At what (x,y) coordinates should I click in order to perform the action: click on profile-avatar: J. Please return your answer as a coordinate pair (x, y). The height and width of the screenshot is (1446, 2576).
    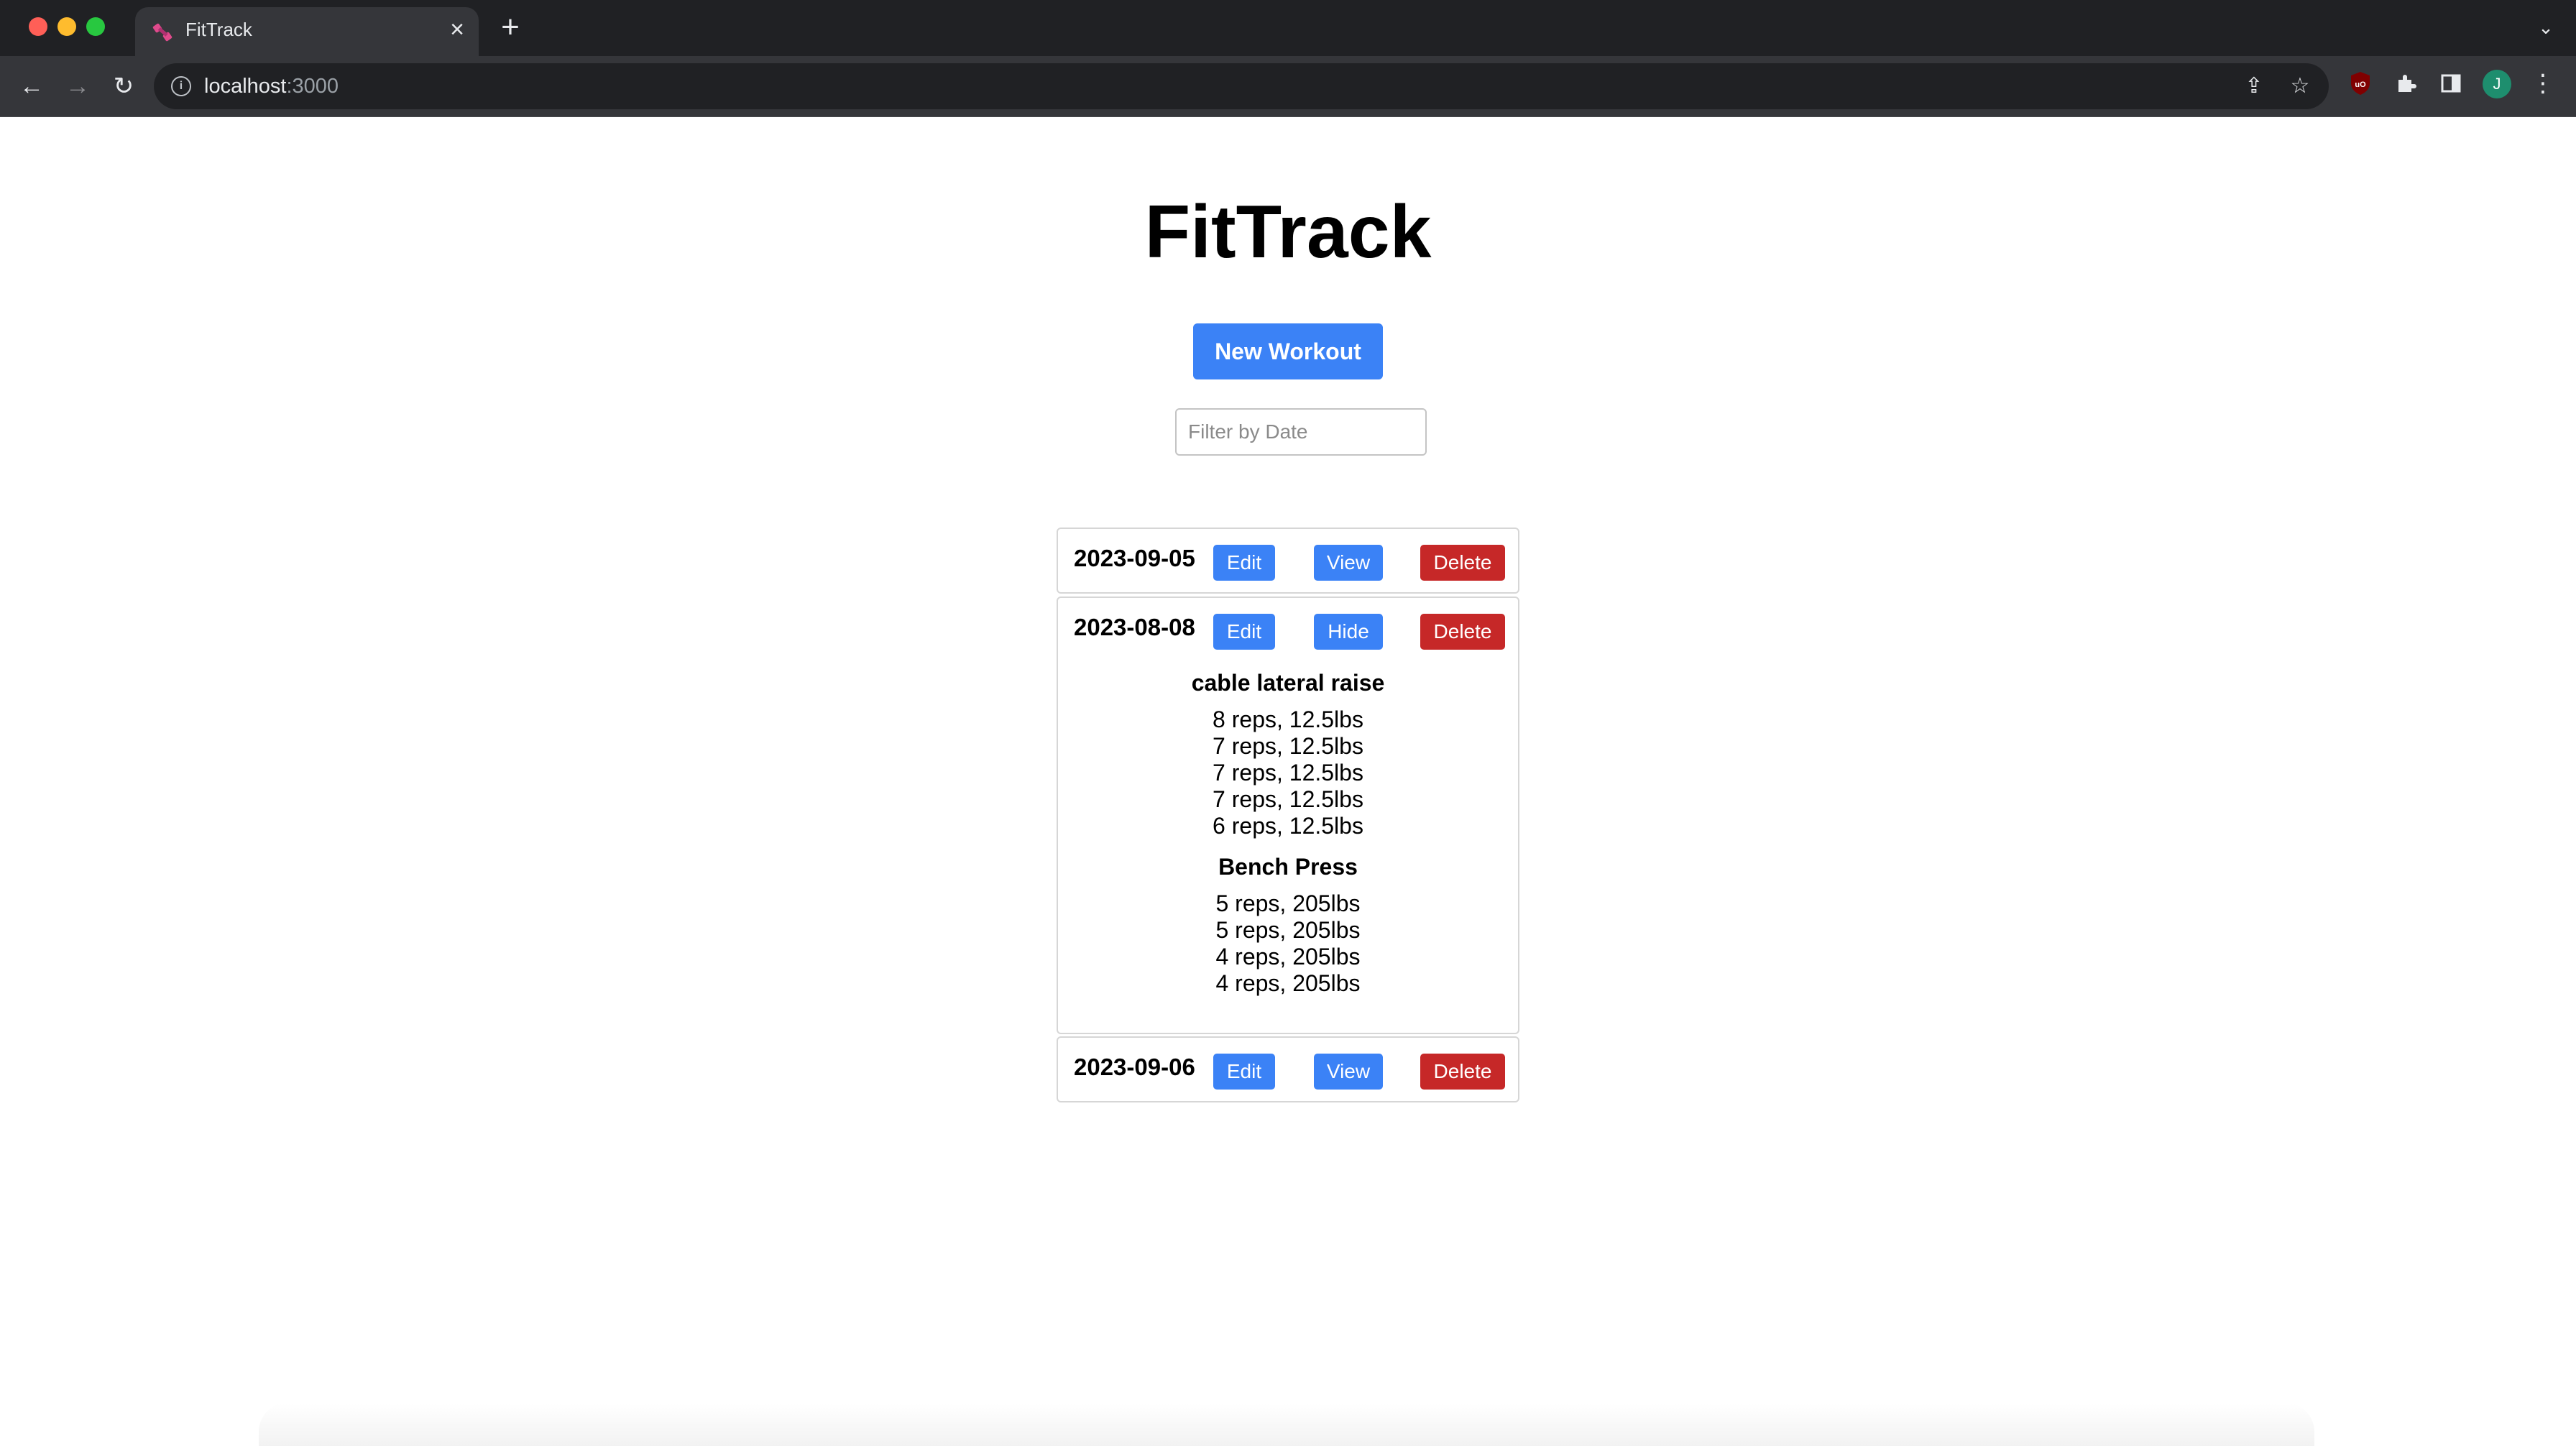
    Looking at the image, I should click on (2497, 84).